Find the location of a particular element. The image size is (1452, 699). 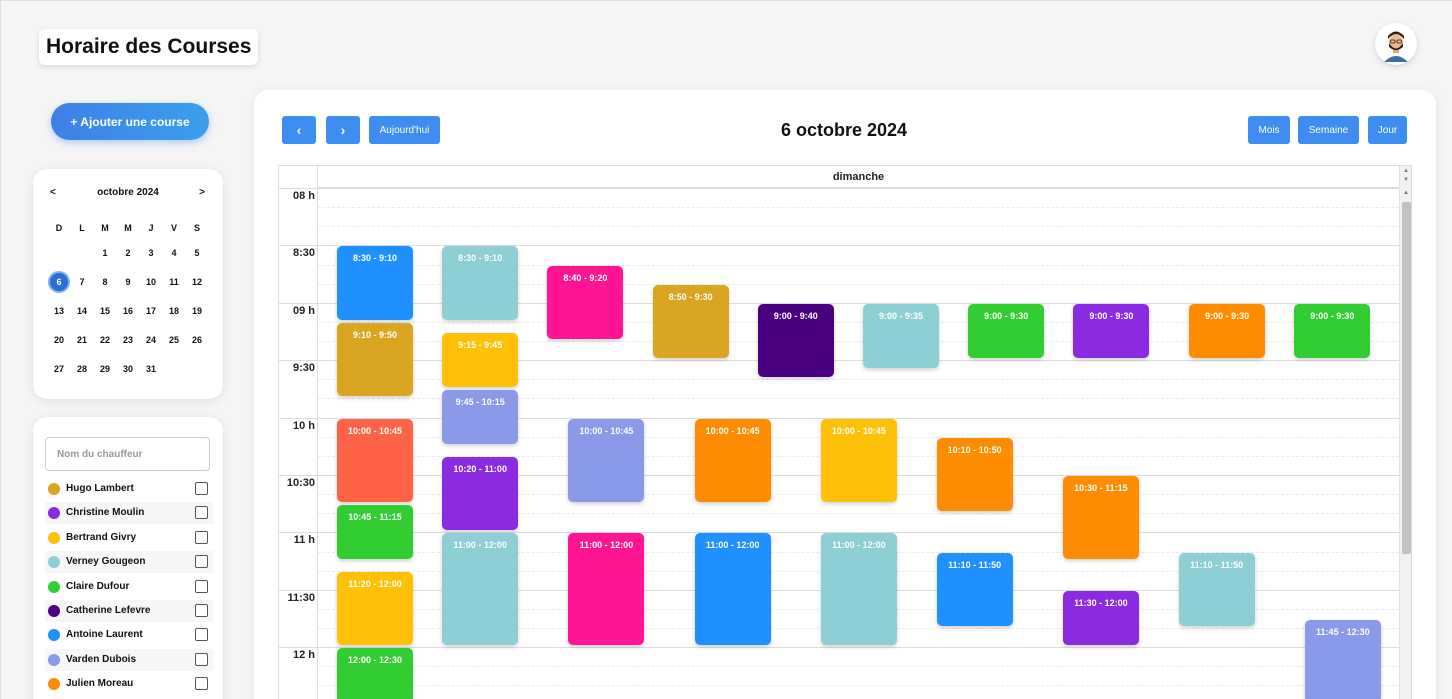

mini-calendar-day: 15 is located at coordinates (105, 311).